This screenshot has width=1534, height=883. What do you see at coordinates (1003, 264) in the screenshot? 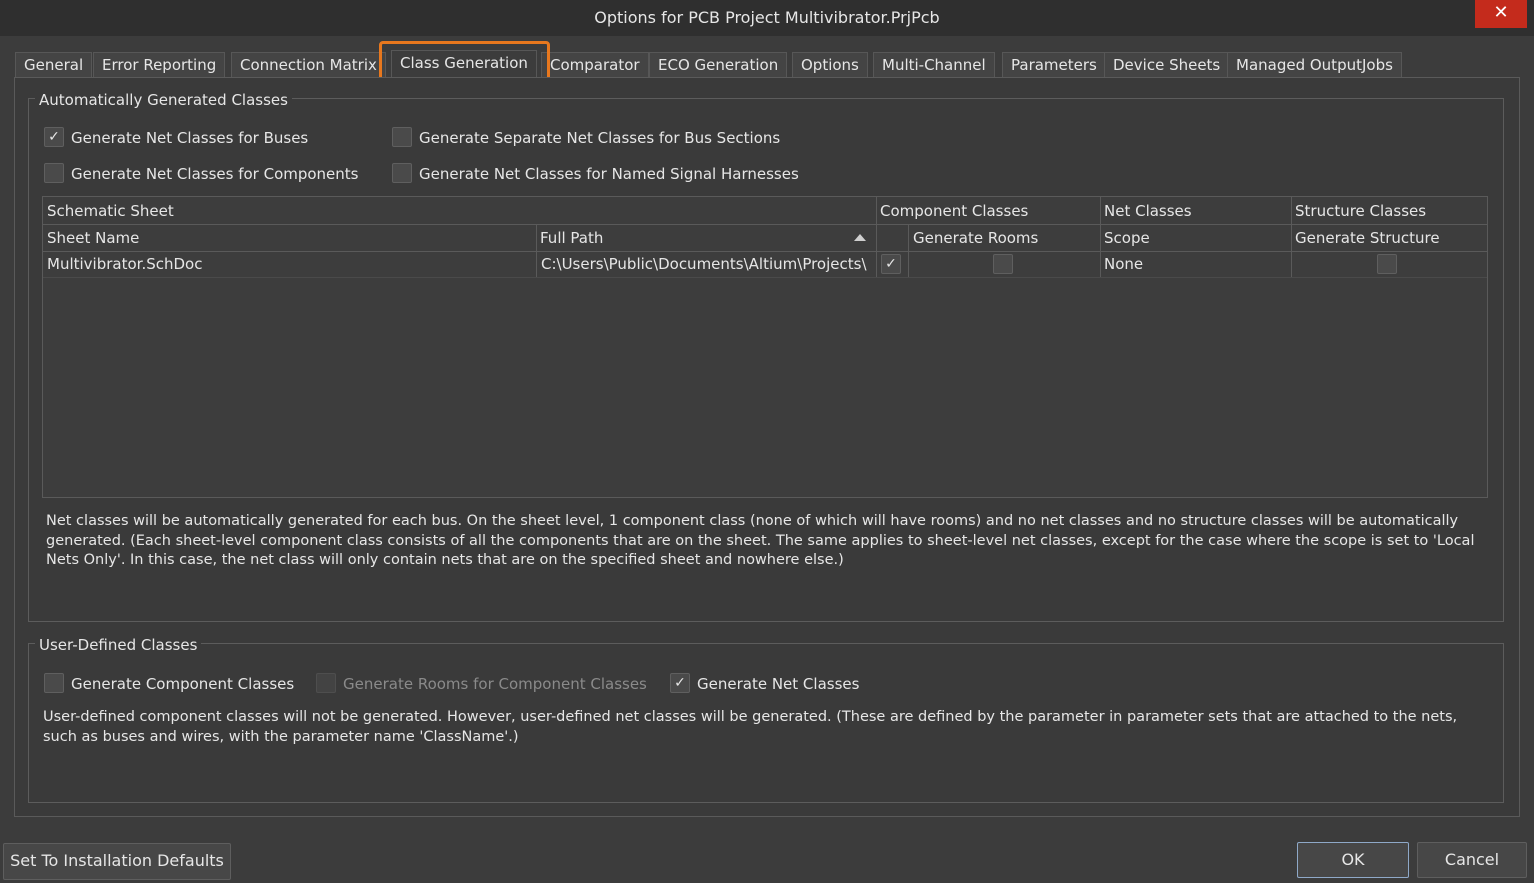
I see `generate-rooms-checkbox` at bounding box center [1003, 264].